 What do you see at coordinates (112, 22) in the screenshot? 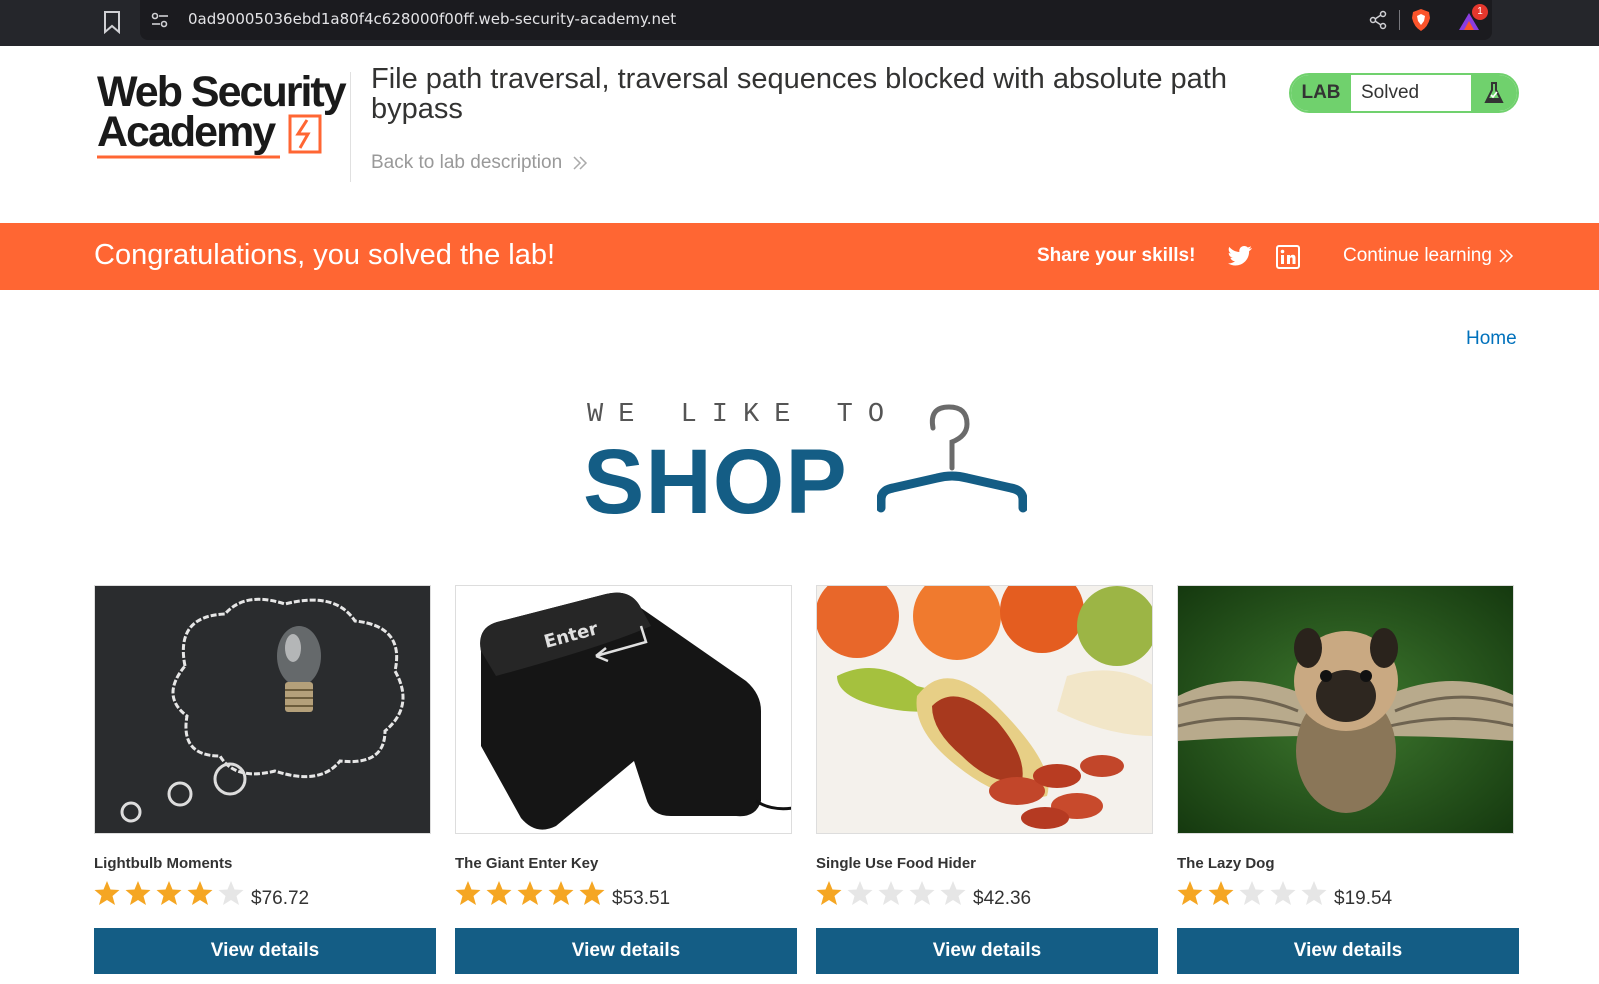
I see `bookmark-icon` at bounding box center [112, 22].